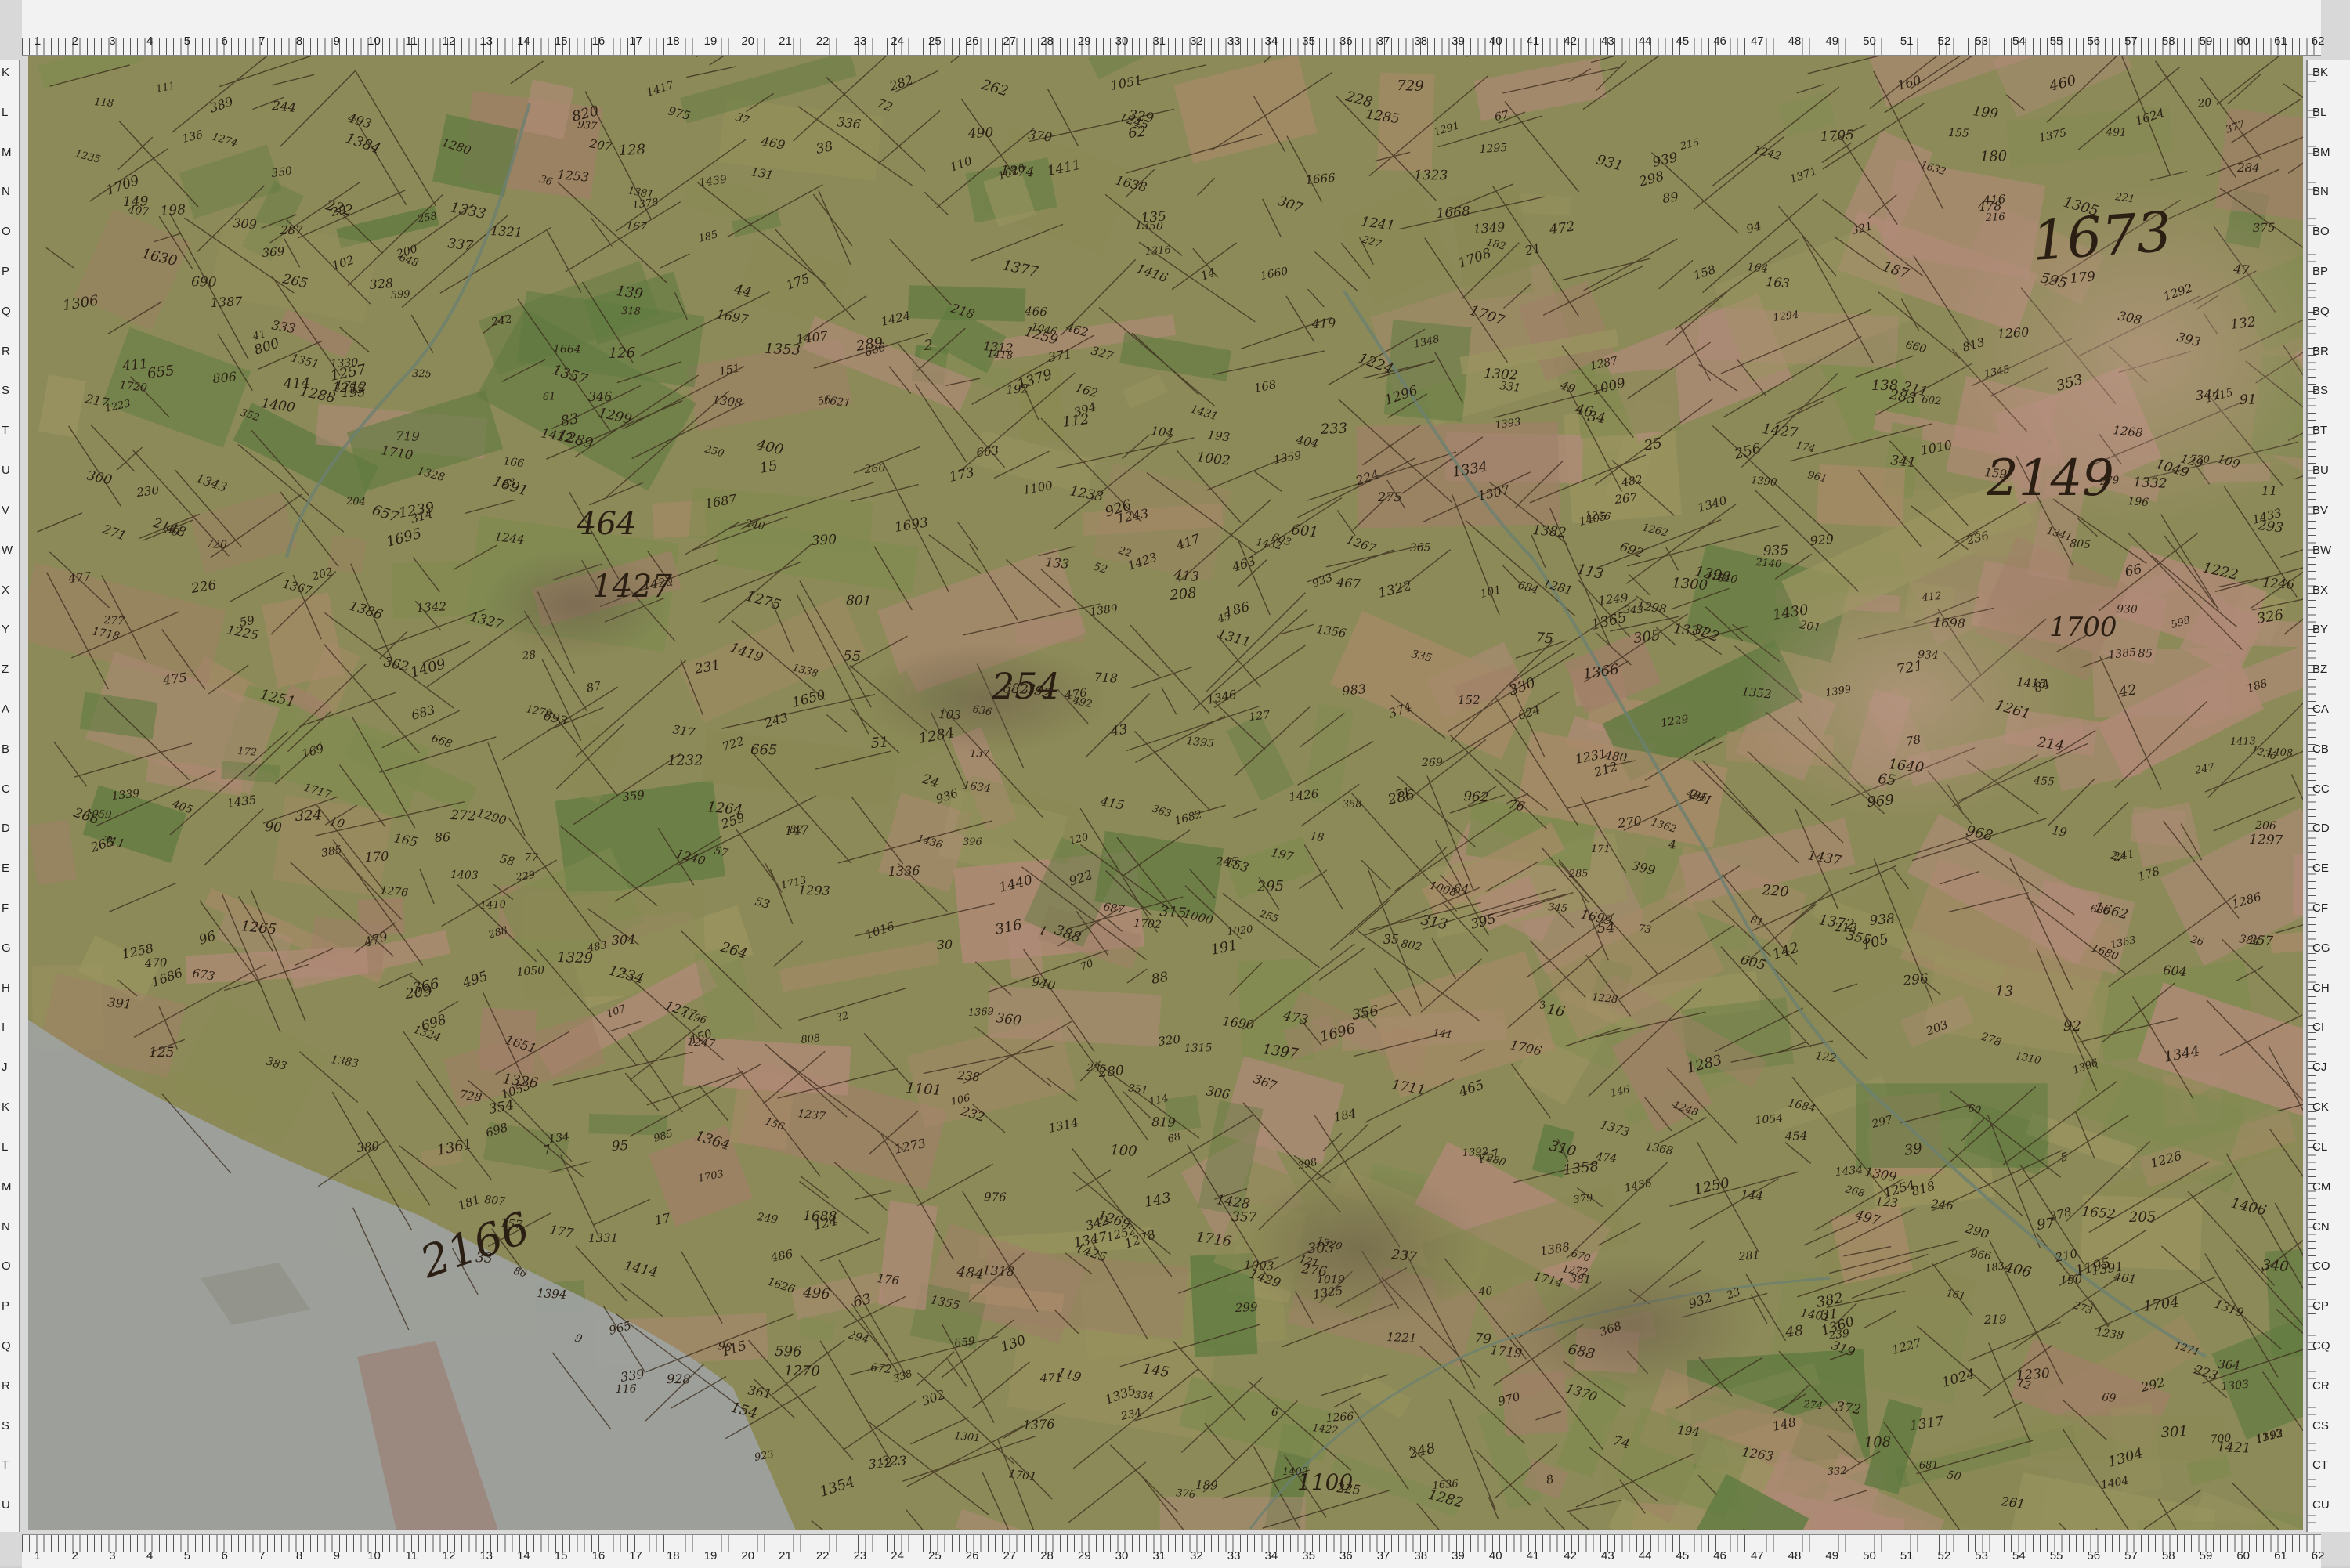 Image resolution: width=2350 pixels, height=1568 pixels. I want to click on parcel-number: 163, so click(1778, 282).